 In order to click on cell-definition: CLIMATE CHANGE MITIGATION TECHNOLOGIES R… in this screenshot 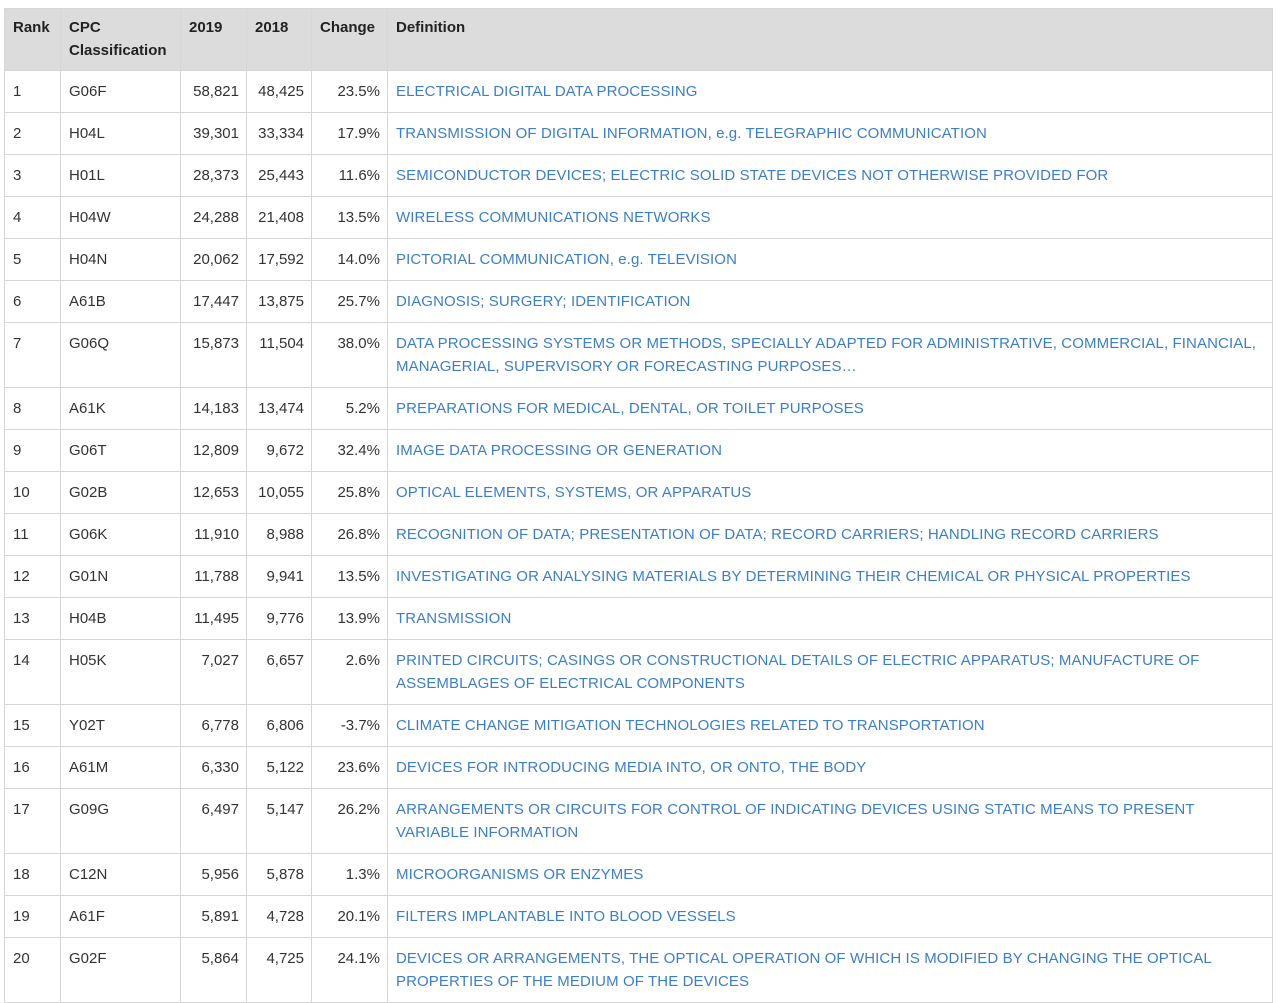, I will do `click(830, 725)`.